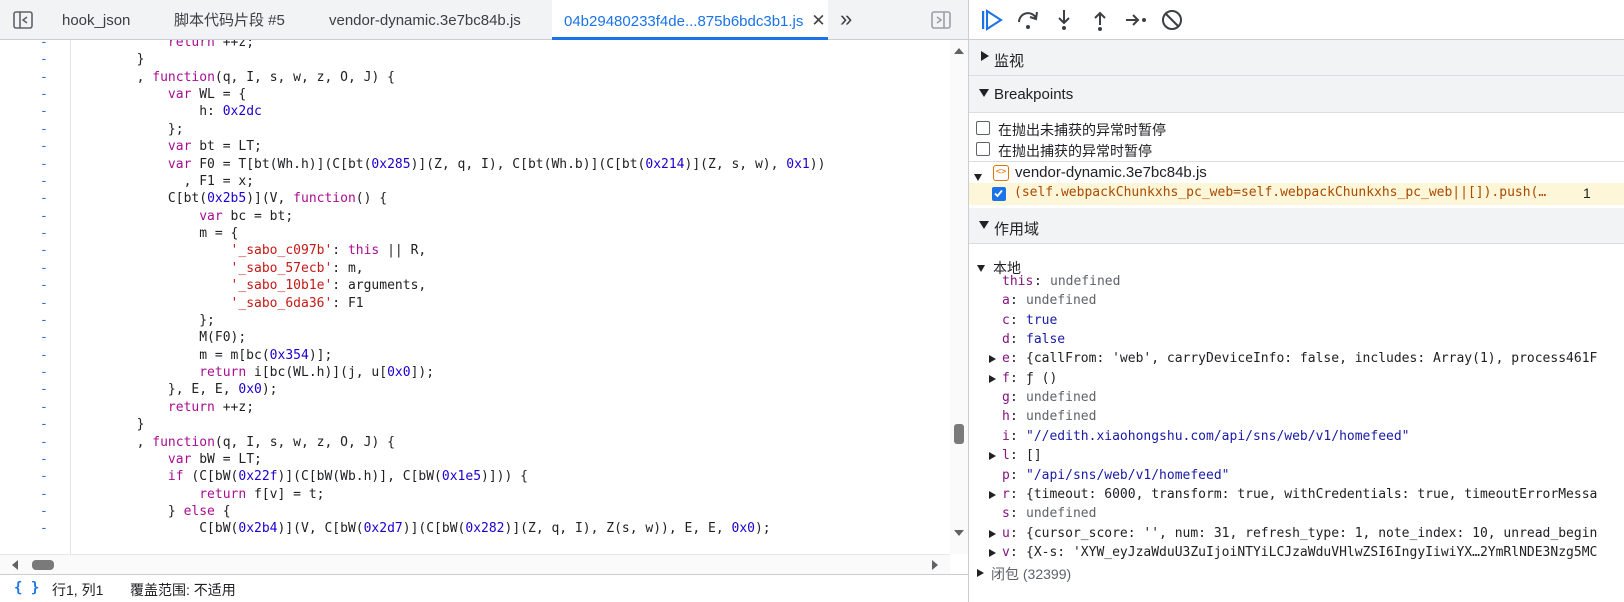 Image resolution: width=1624 pixels, height=602 pixels. What do you see at coordinates (96, 20) in the screenshot?
I see `tab-hook-json: hook_json` at bounding box center [96, 20].